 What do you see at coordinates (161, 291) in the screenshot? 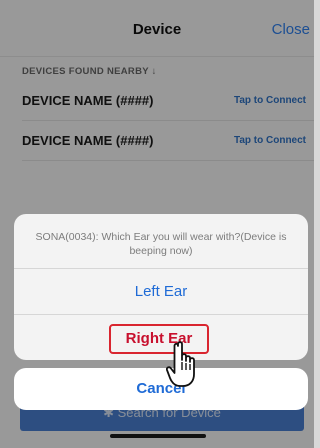
I see `left-ear-option: Left Ear` at bounding box center [161, 291].